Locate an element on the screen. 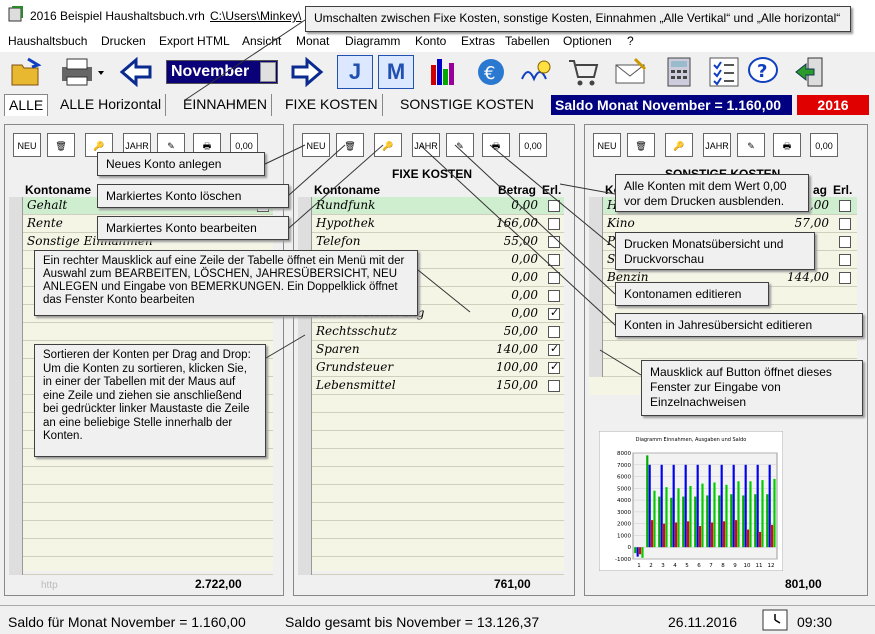  table-row: Rundfunk 0,00 is located at coordinates (431, 206).